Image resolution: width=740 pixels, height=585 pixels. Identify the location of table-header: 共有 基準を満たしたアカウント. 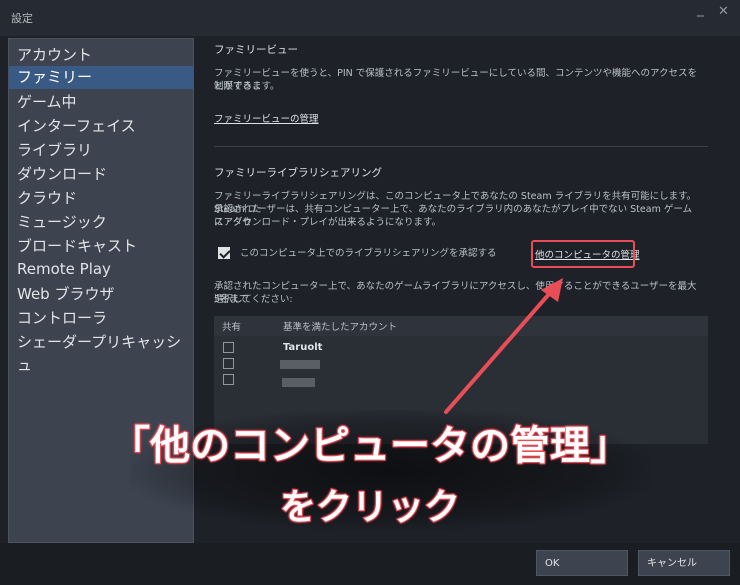
(461, 326).